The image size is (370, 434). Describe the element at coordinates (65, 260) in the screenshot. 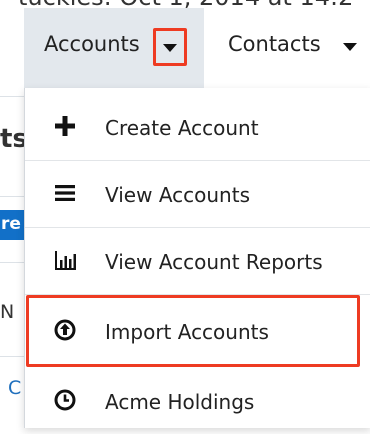

I see `bar-chart-icon` at that location.